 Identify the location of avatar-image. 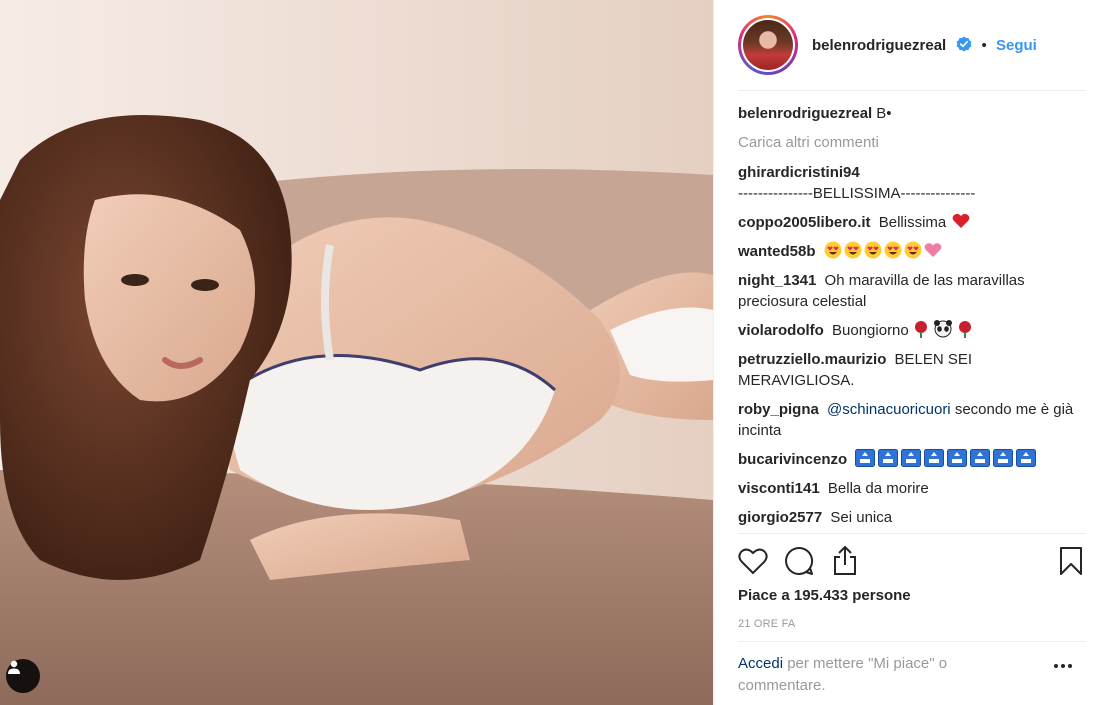
(768, 45).